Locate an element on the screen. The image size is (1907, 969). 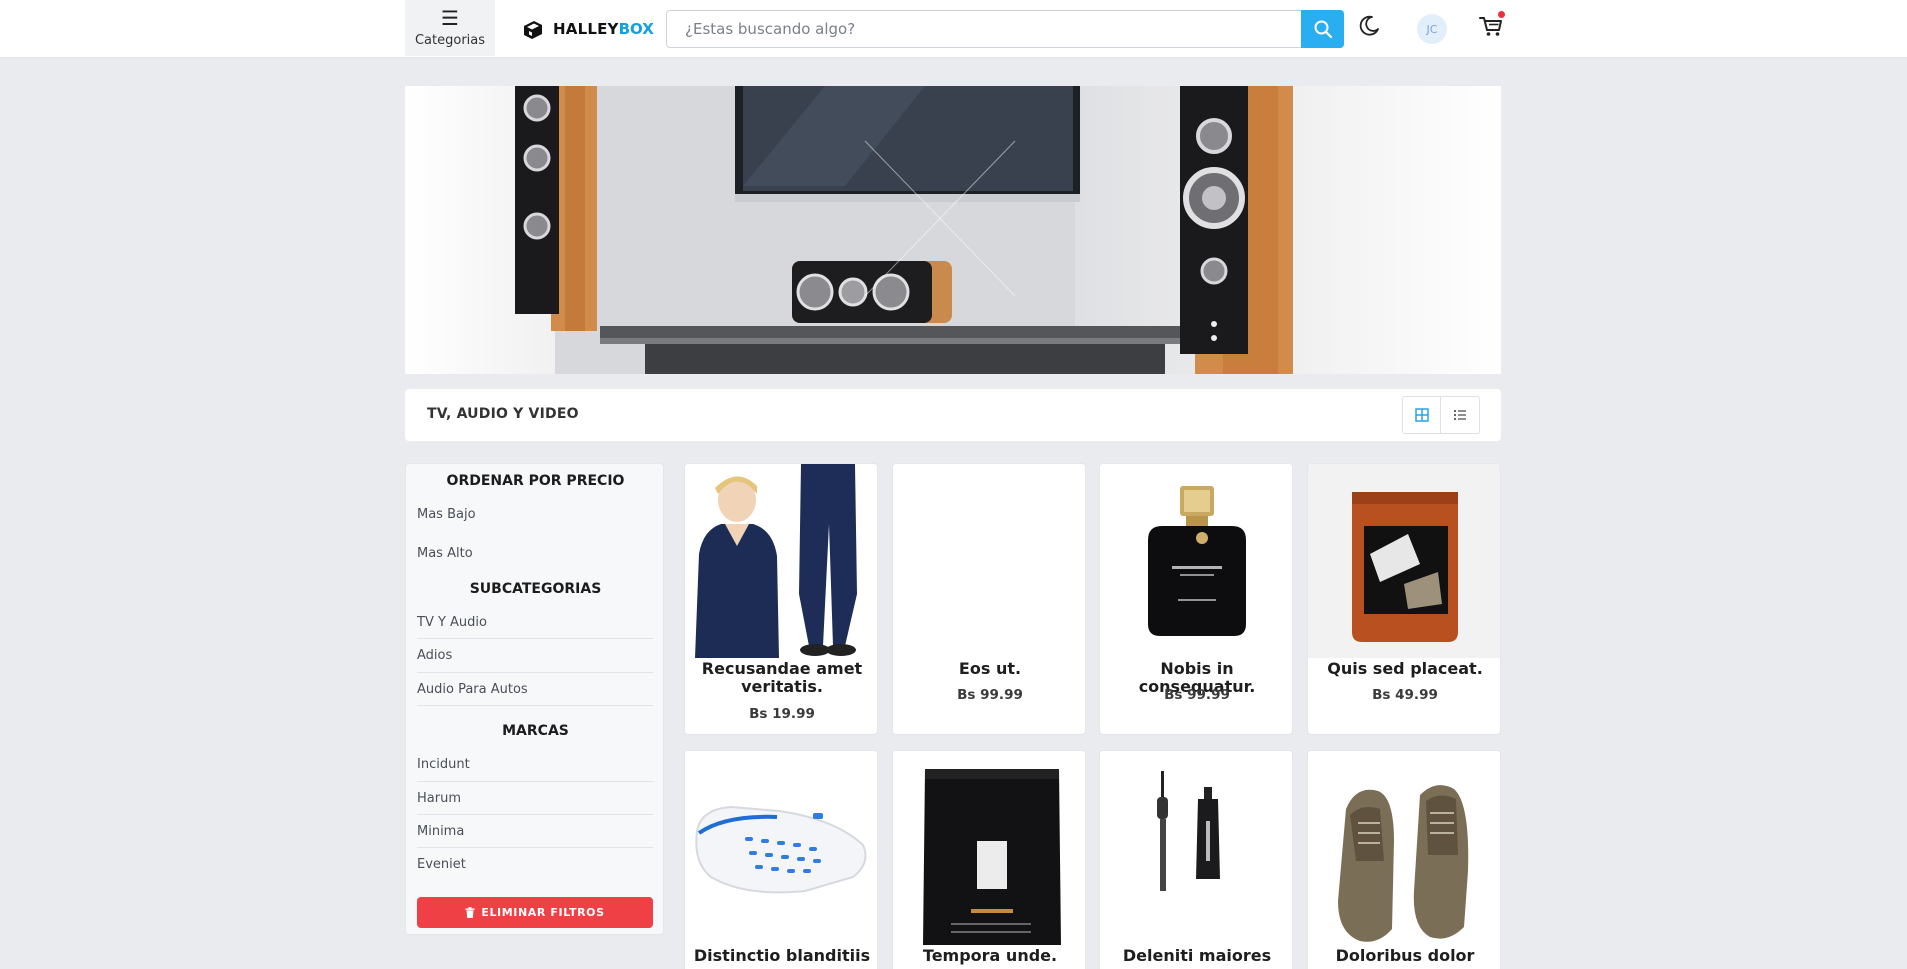
product-card: Tempora unde. is located at coordinates (989, 859).